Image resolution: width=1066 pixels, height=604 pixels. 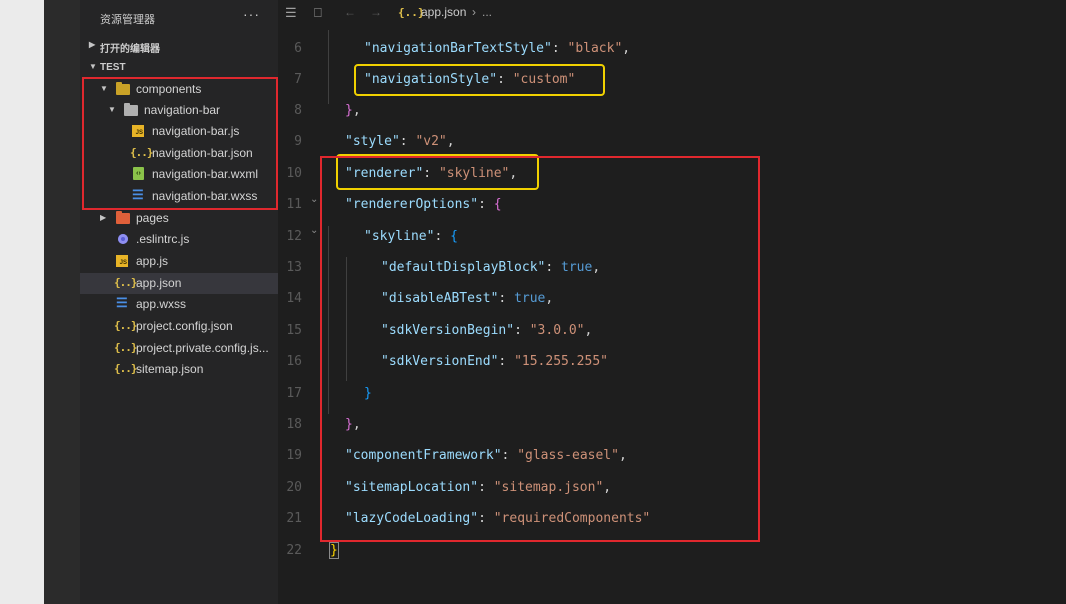 What do you see at coordinates (294, 518) in the screenshot?
I see `line-number: 21` at bounding box center [294, 518].